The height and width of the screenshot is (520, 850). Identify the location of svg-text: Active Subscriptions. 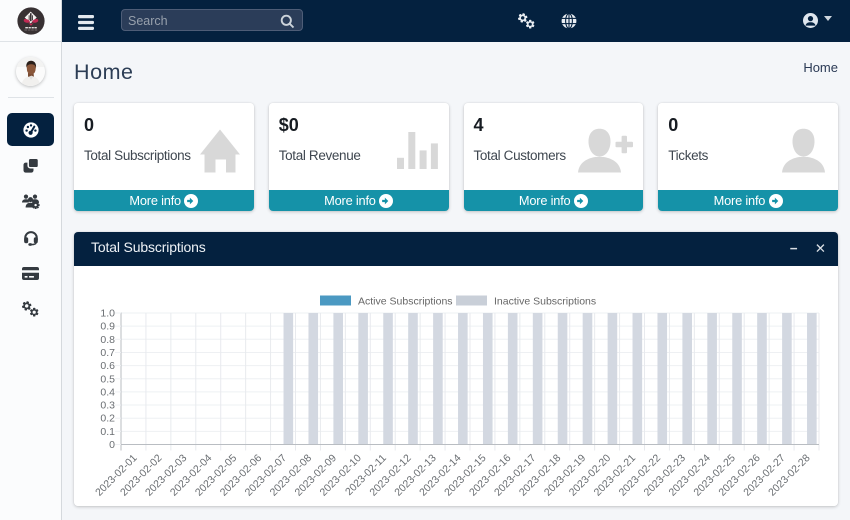
(405, 302).